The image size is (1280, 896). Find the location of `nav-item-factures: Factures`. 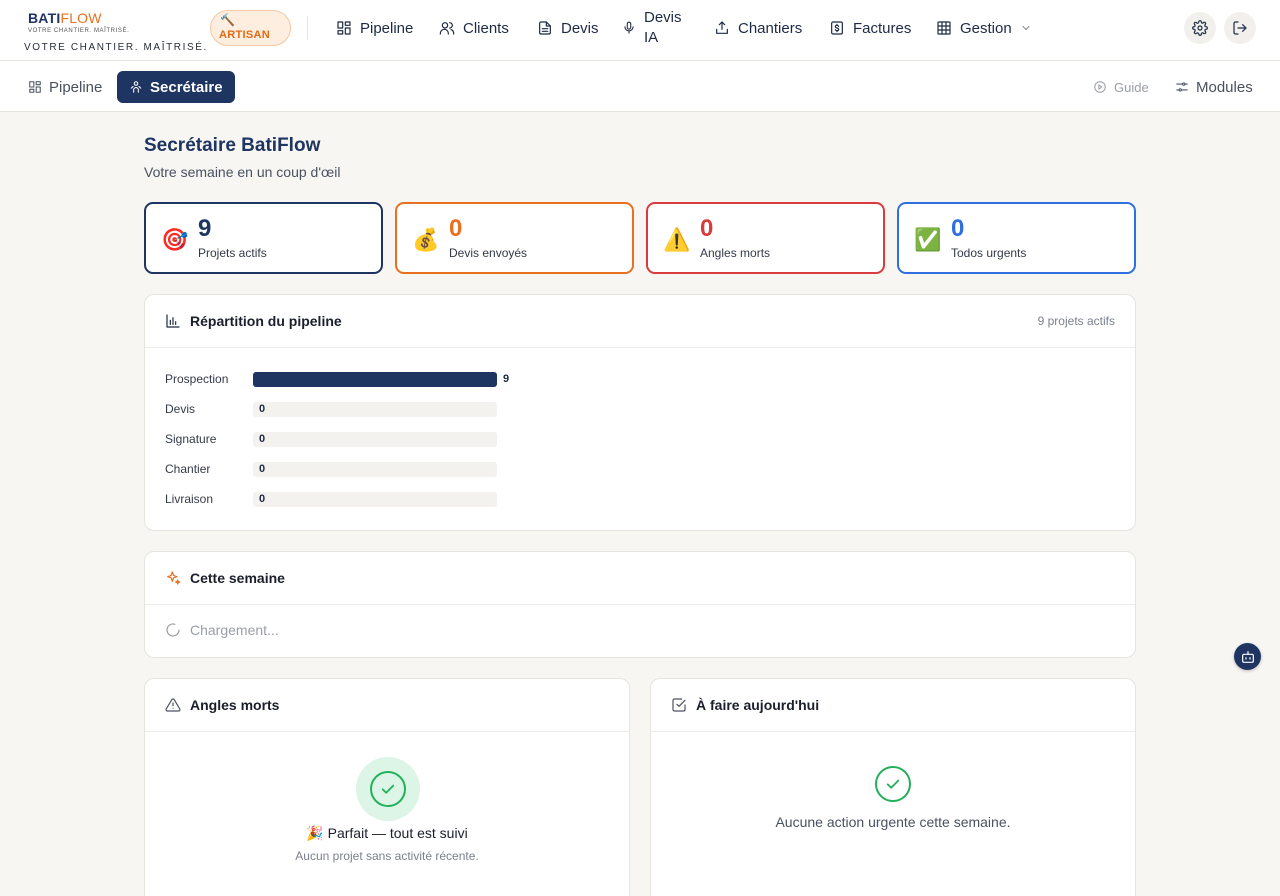

nav-item-factures: Factures is located at coordinates (870, 28).